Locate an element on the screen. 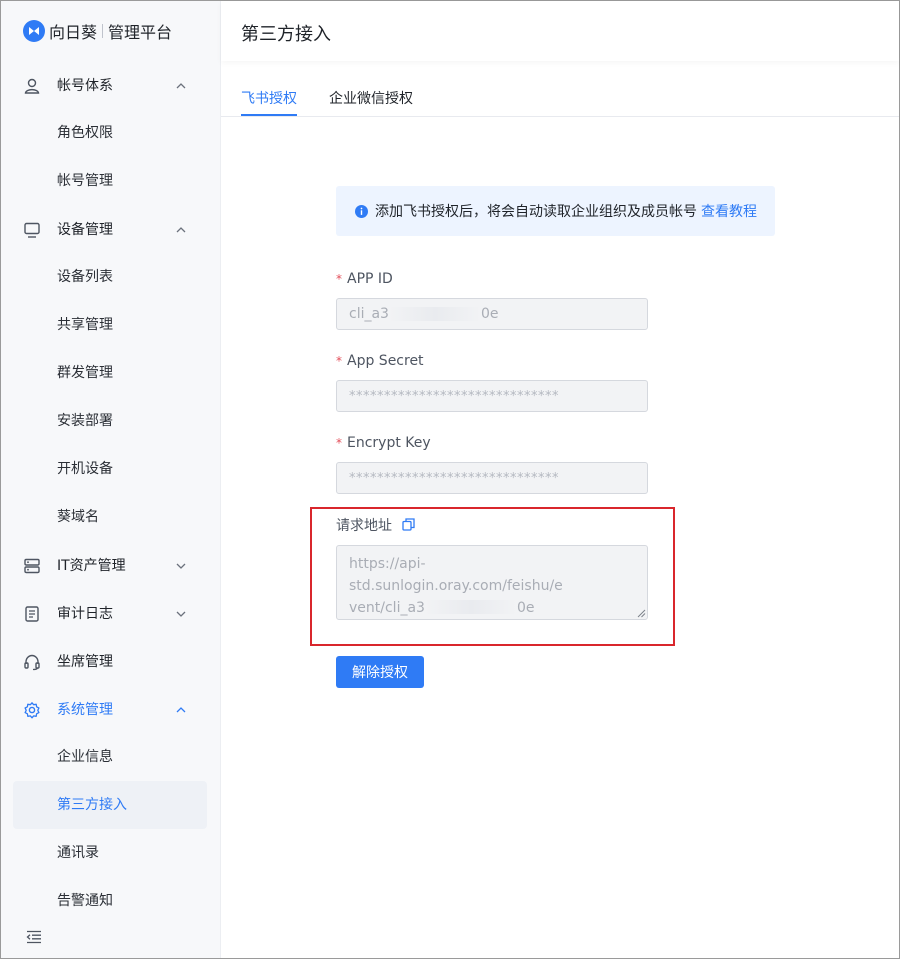 This screenshot has height=959, width=900. sidebar-group-label: 设备管理 is located at coordinates (85, 230).